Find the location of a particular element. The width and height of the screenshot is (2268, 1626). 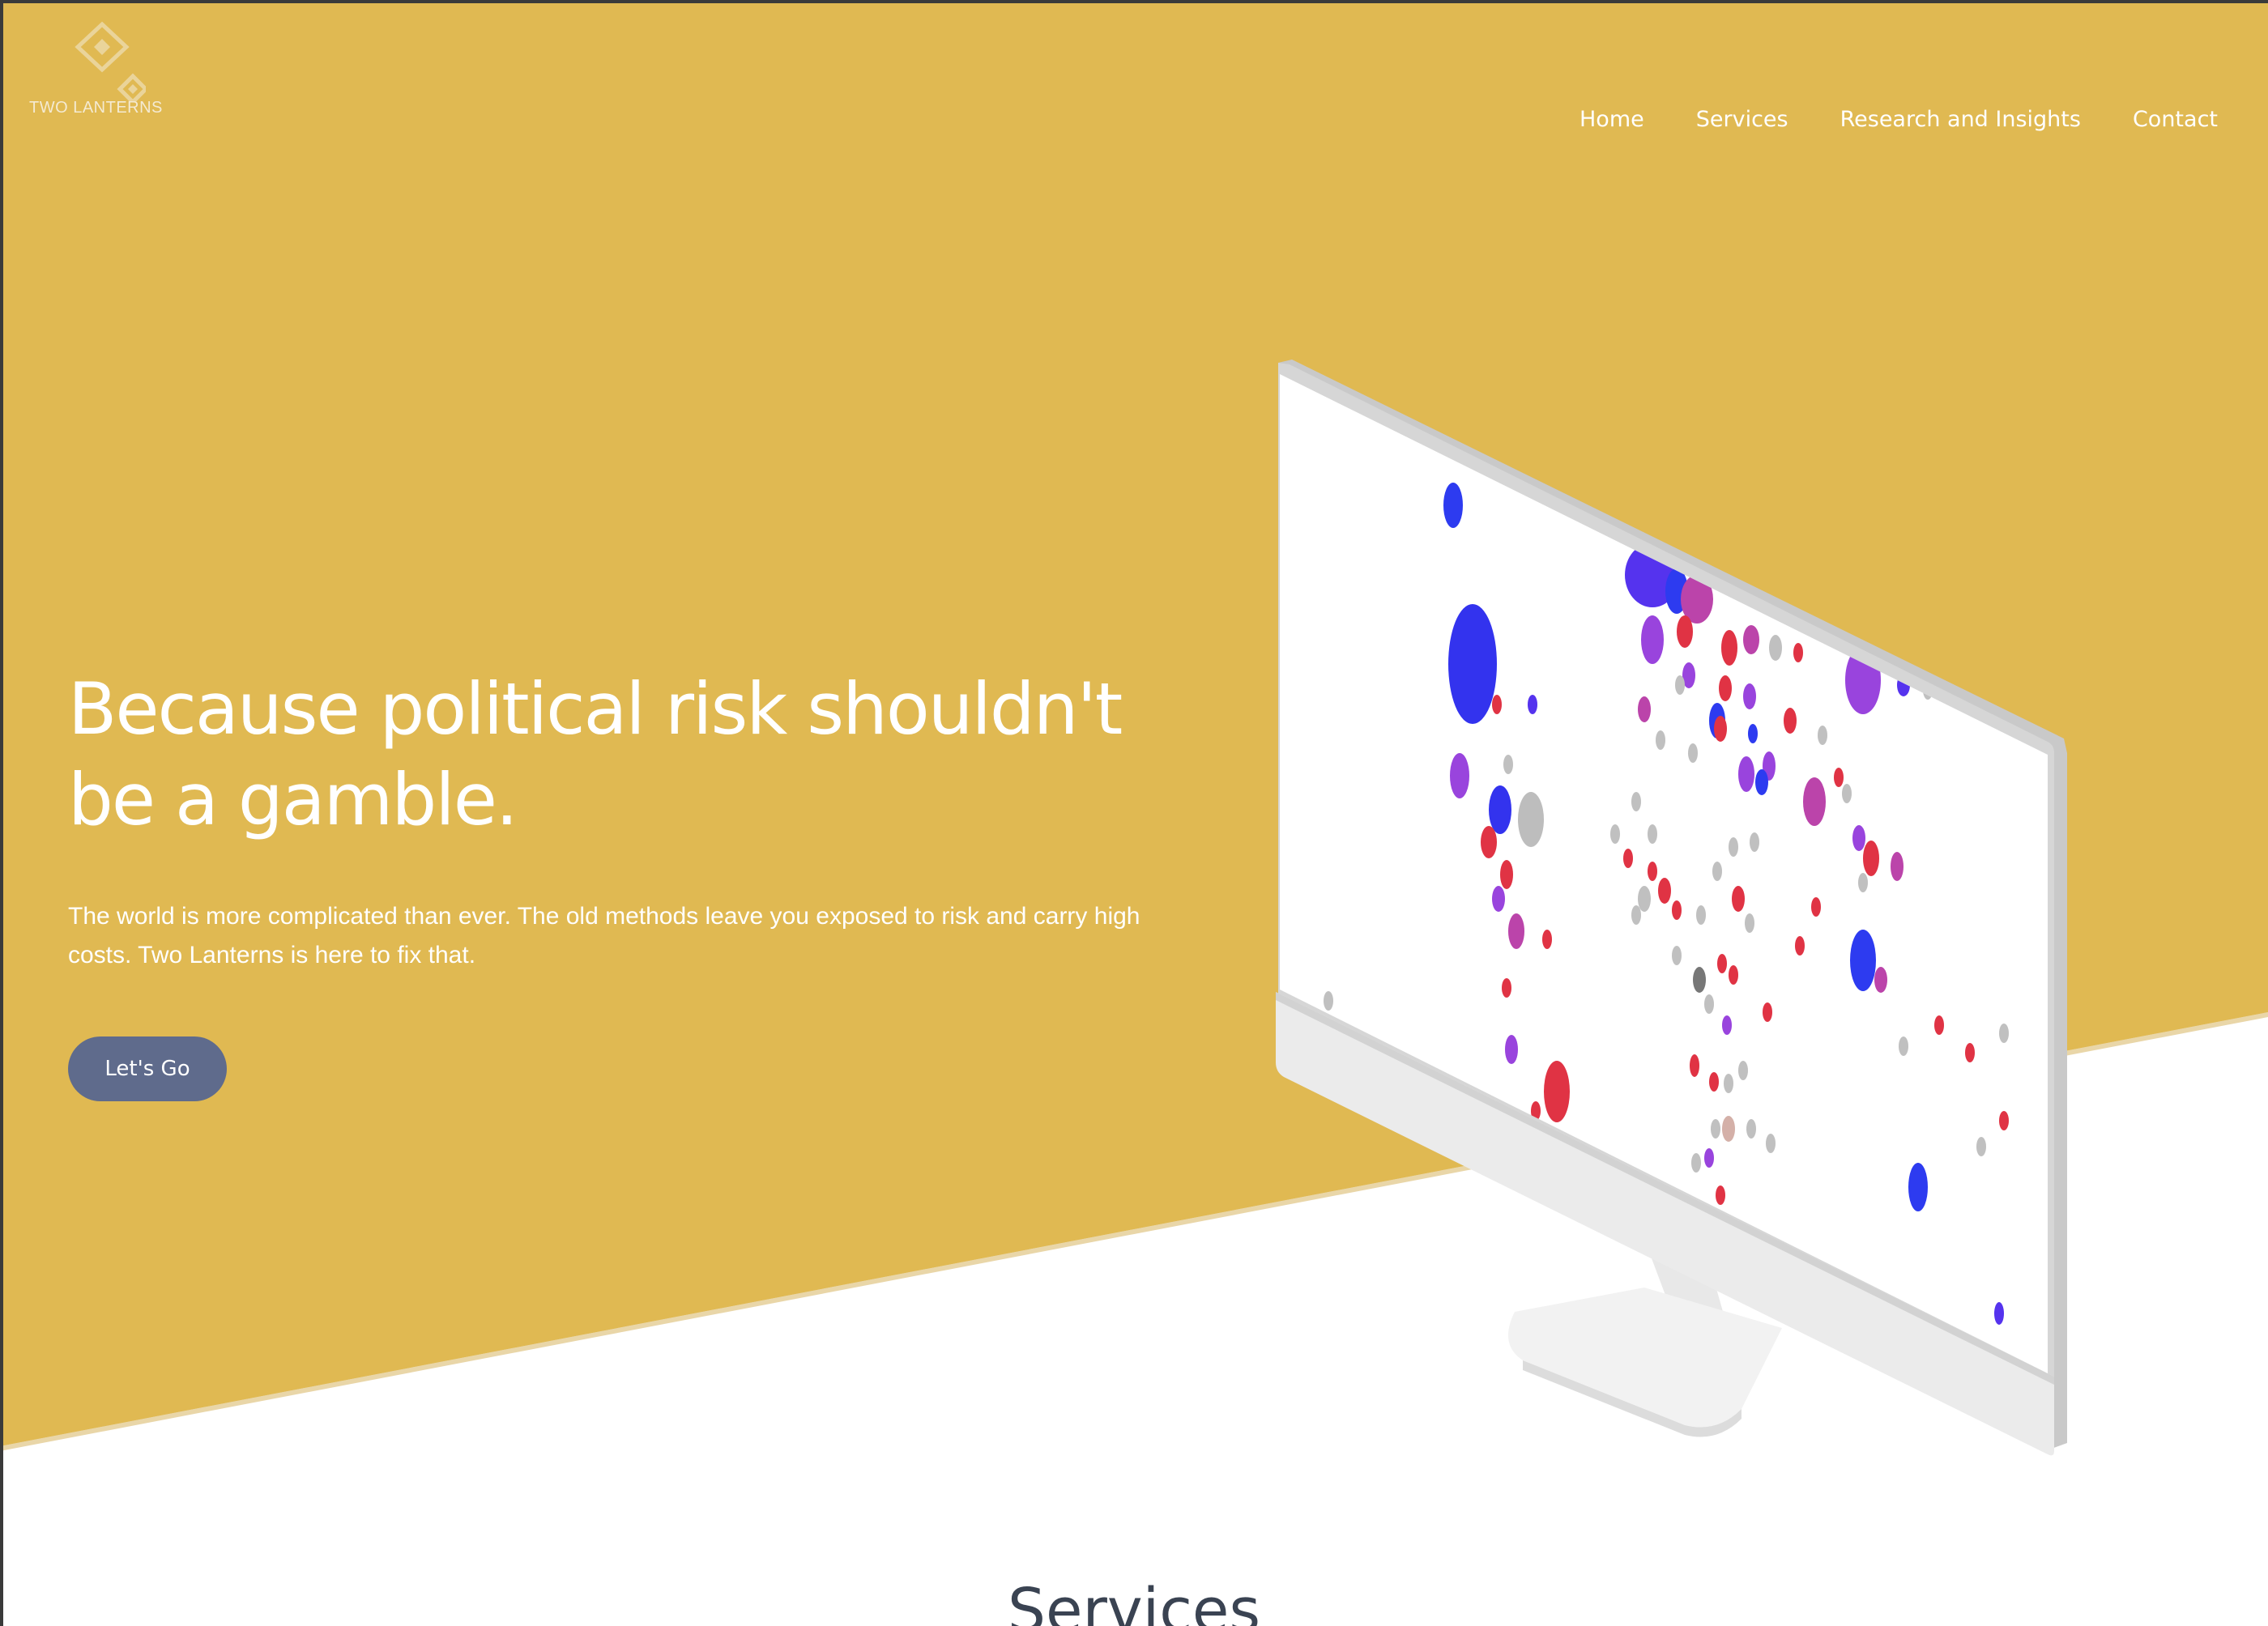

logo: TWO LANTERNS is located at coordinates (93, 69).